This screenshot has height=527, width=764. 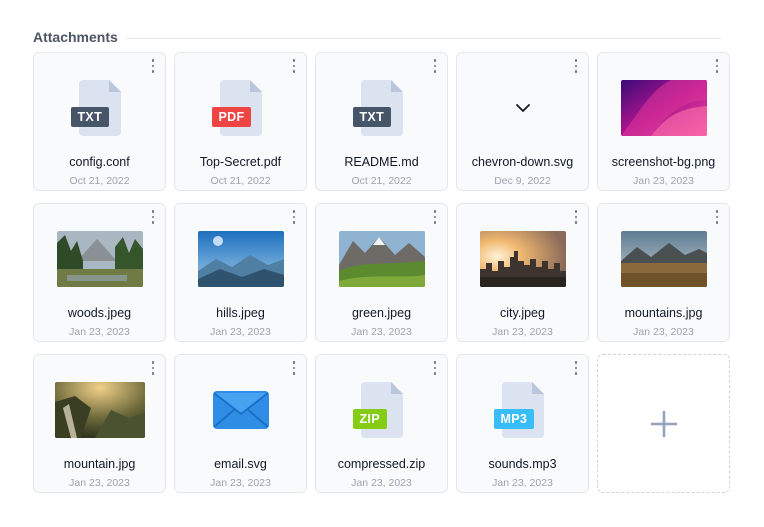 I want to click on blue-hills-image, so click(x=240, y=259).